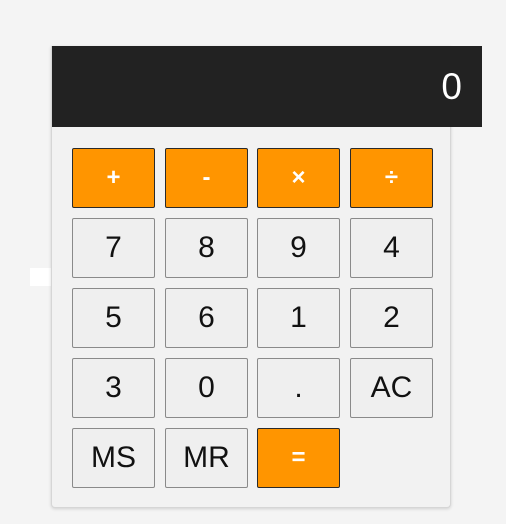  Describe the element at coordinates (206, 318) in the screenshot. I see `digit-6-button: 6` at that location.